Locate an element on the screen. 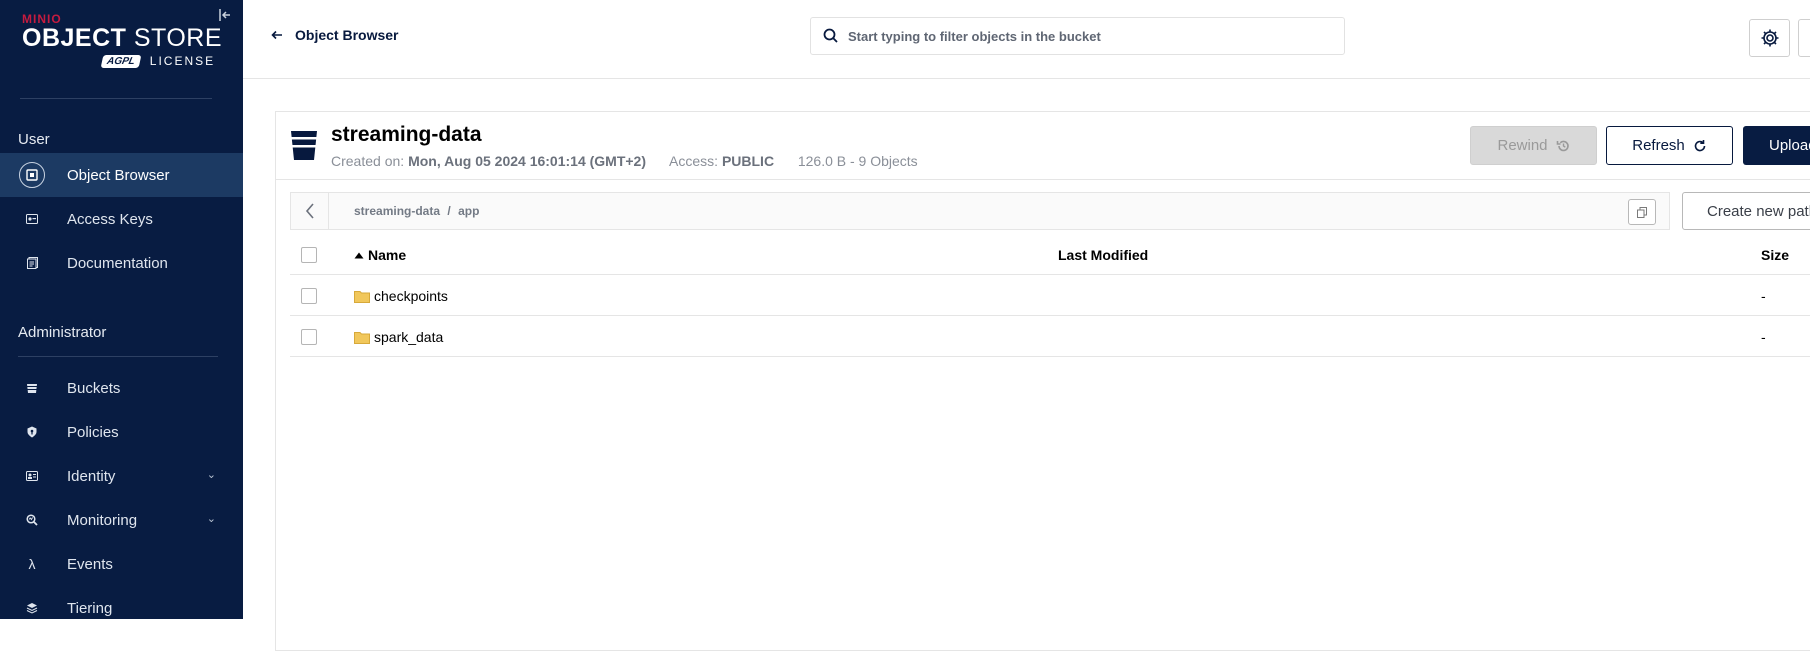  back-link: Object Browser is located at coordinates (334, 35).